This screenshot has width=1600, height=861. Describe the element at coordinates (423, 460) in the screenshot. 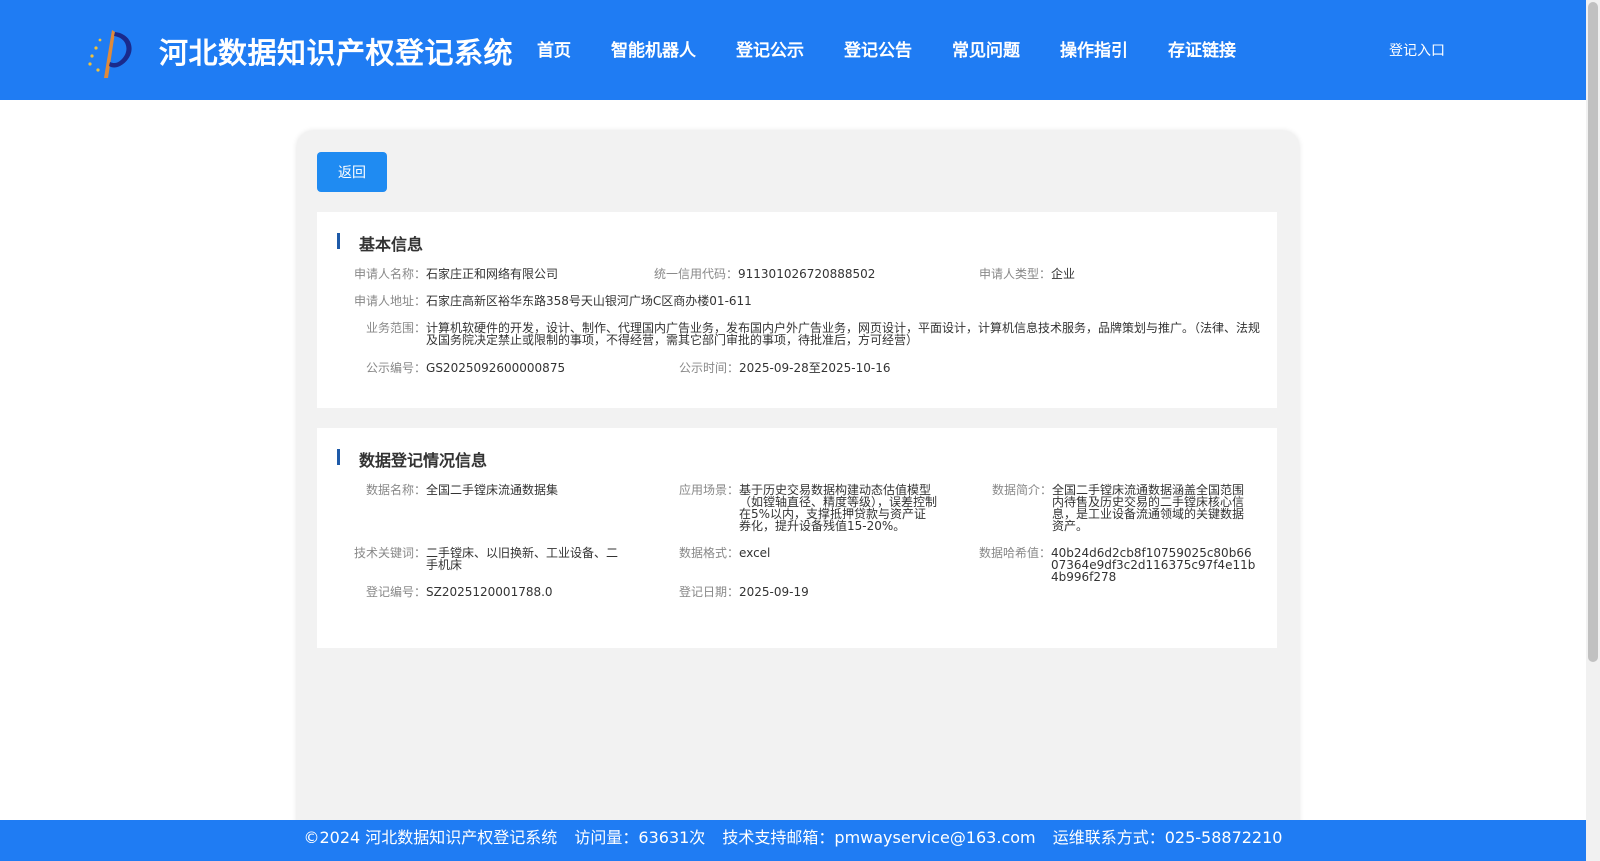

I see `section-title: 数据登记情况信息` at that location.